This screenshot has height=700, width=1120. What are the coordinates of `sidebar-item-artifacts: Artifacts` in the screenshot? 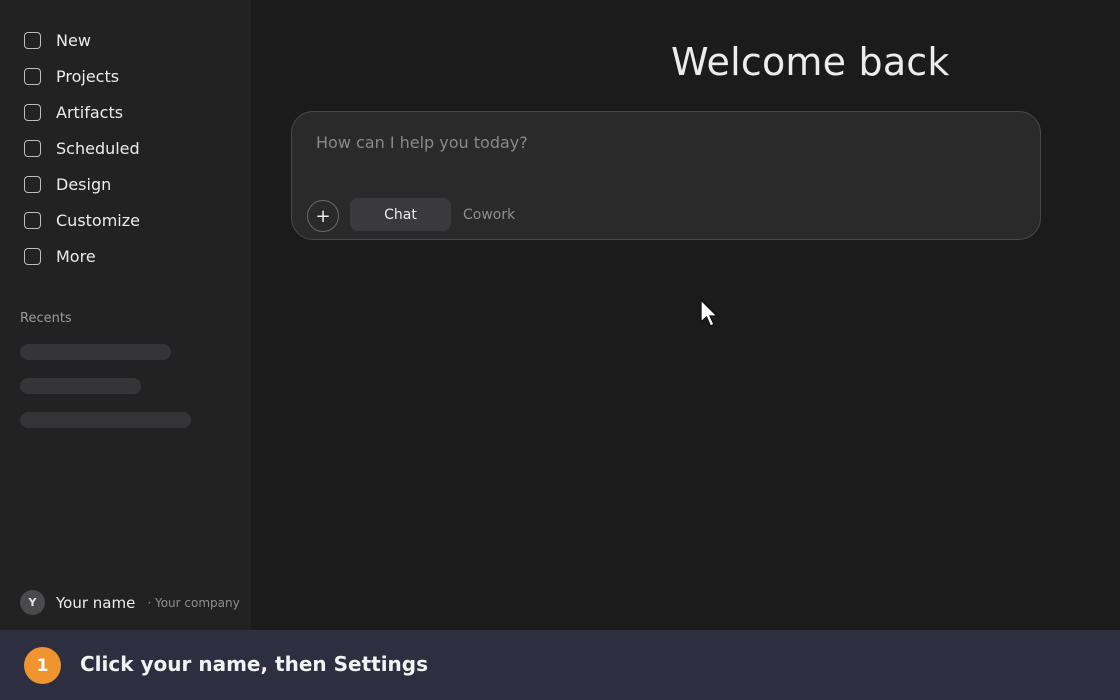 It's located at (125, 112).